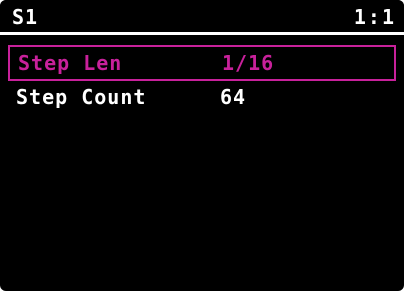 Image resolution: width=404 pixels, height=291 pixels. I want to click on param-value: 64, so click(233, 97).